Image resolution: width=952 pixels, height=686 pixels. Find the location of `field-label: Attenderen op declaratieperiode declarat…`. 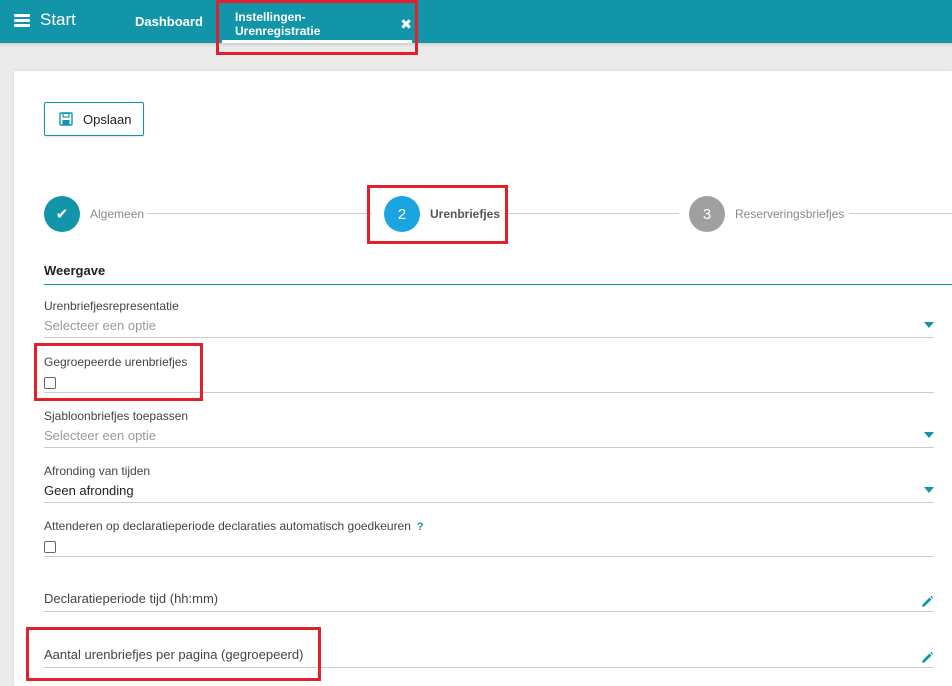

field-label: Attenderen op declaratieperiode declarat… is located at coordinates (227, 526).